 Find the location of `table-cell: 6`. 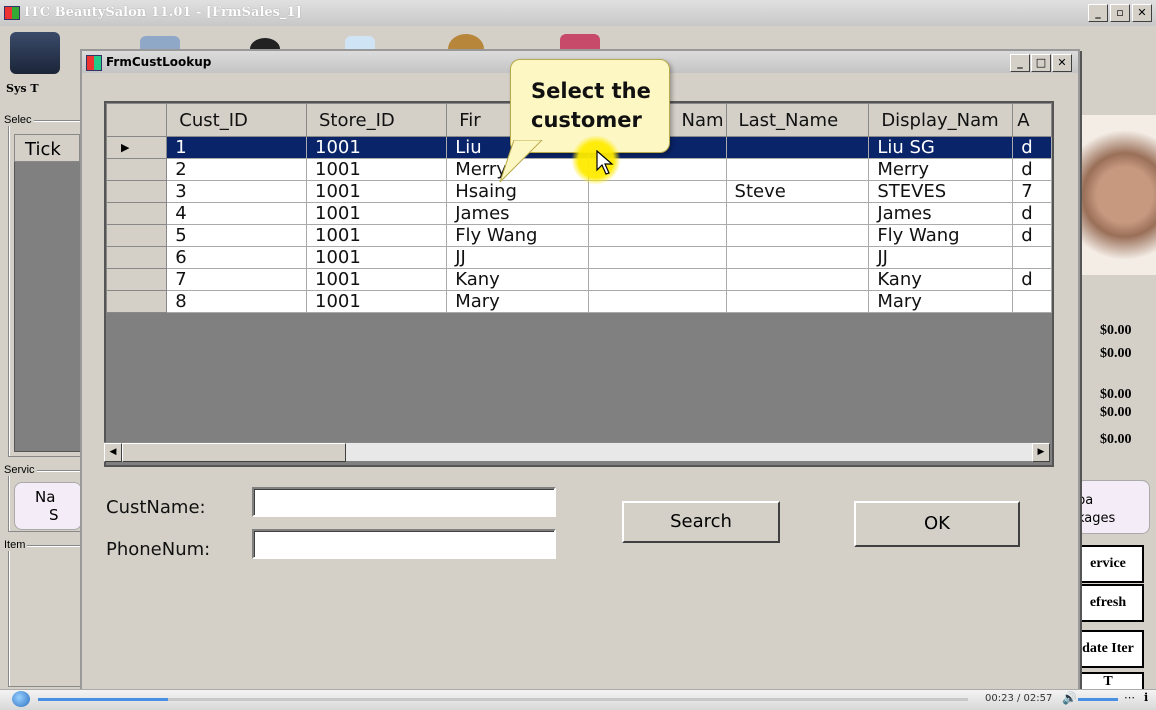

table-cell: 6 is located at coordinates (236, 257).